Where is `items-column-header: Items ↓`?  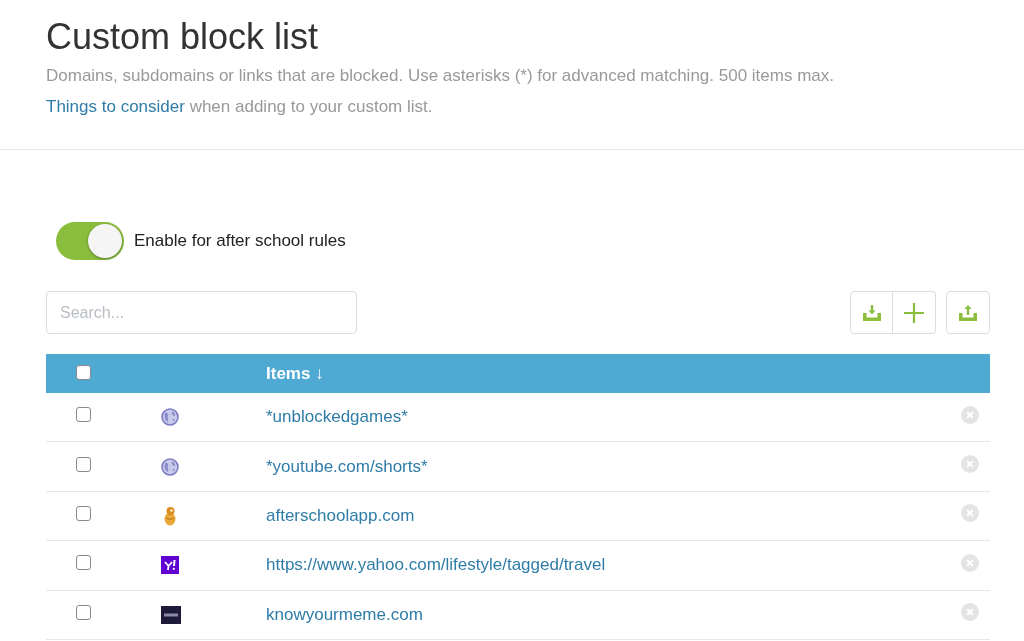 items-column-header: Items ↓ is located at coordinates (295, 373).